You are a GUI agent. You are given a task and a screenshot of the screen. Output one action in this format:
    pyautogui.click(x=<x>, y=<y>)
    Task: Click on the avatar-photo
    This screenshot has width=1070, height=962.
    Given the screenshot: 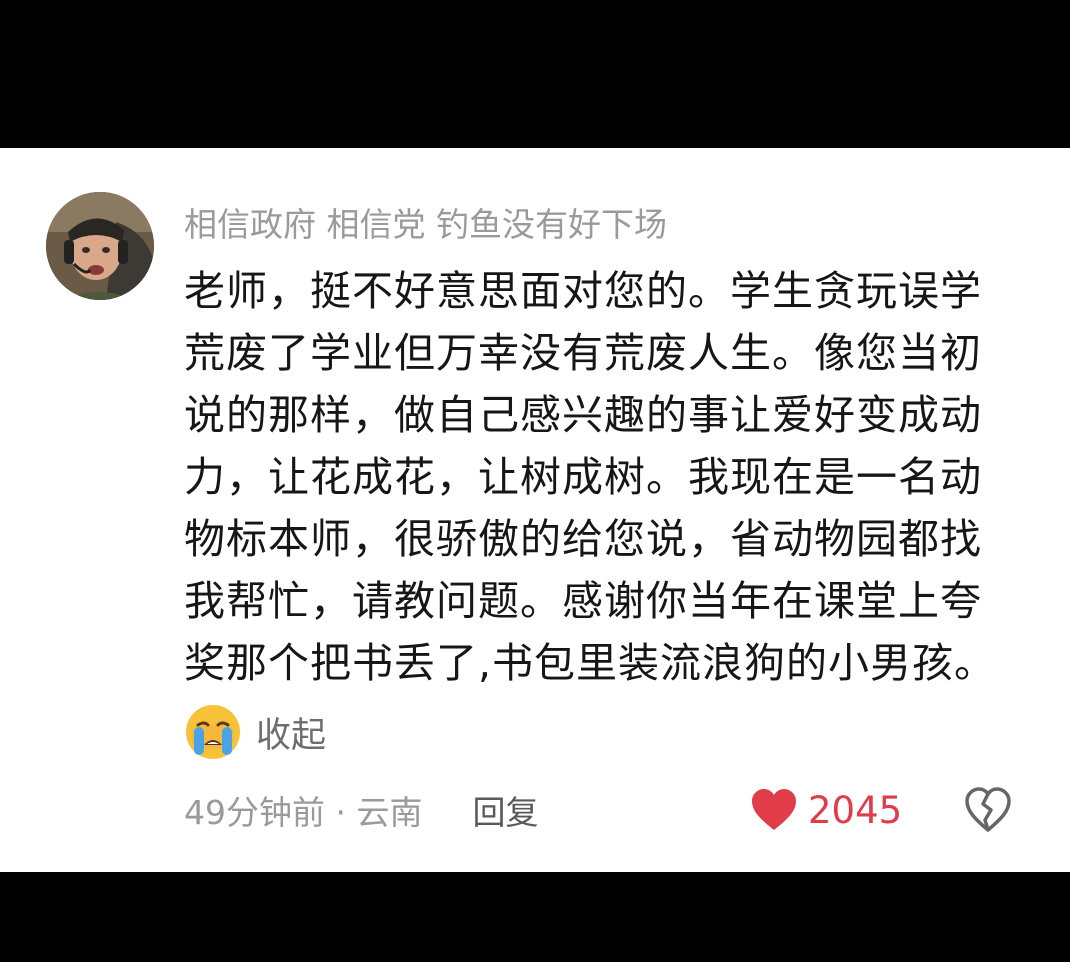 What is the action you would take?
    pyautogui.click(x=100, y=246)
    